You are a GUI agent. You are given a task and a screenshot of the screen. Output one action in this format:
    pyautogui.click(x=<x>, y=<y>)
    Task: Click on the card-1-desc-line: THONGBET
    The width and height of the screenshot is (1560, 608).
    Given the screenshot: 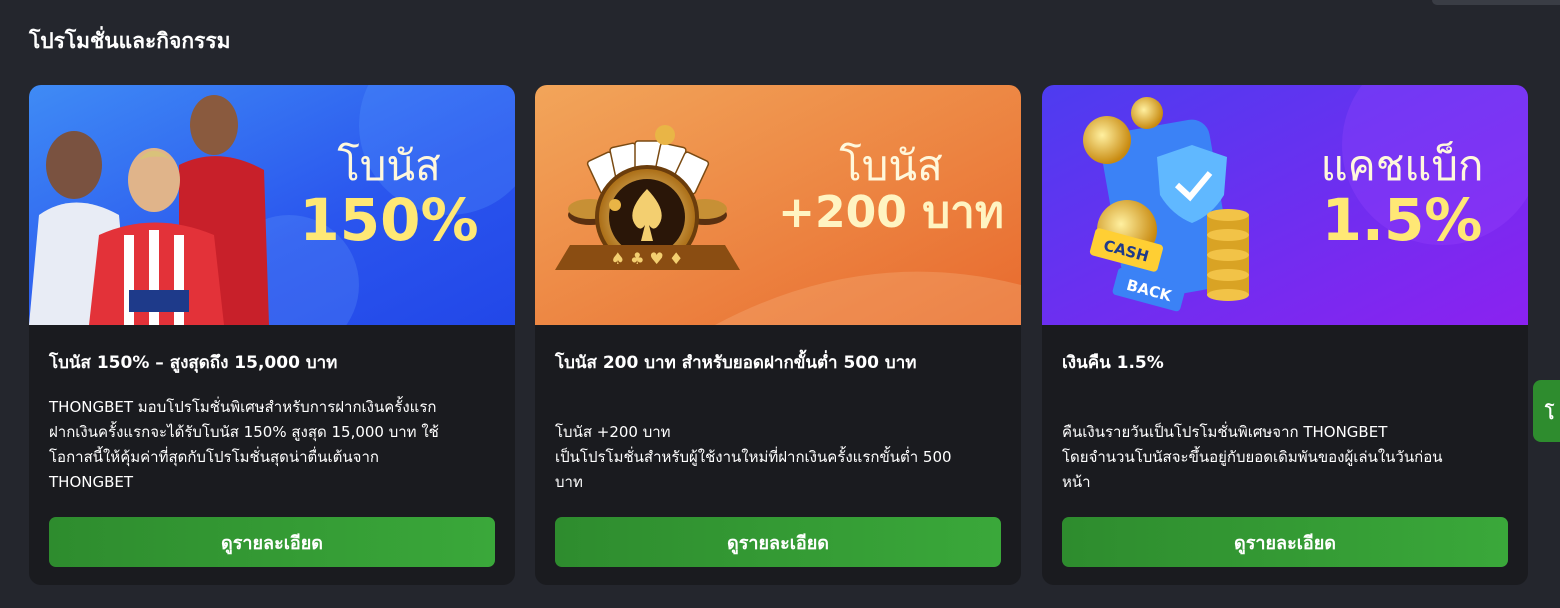 What is the action you would take?
    pyautogui.click(x=91, y=482)
    